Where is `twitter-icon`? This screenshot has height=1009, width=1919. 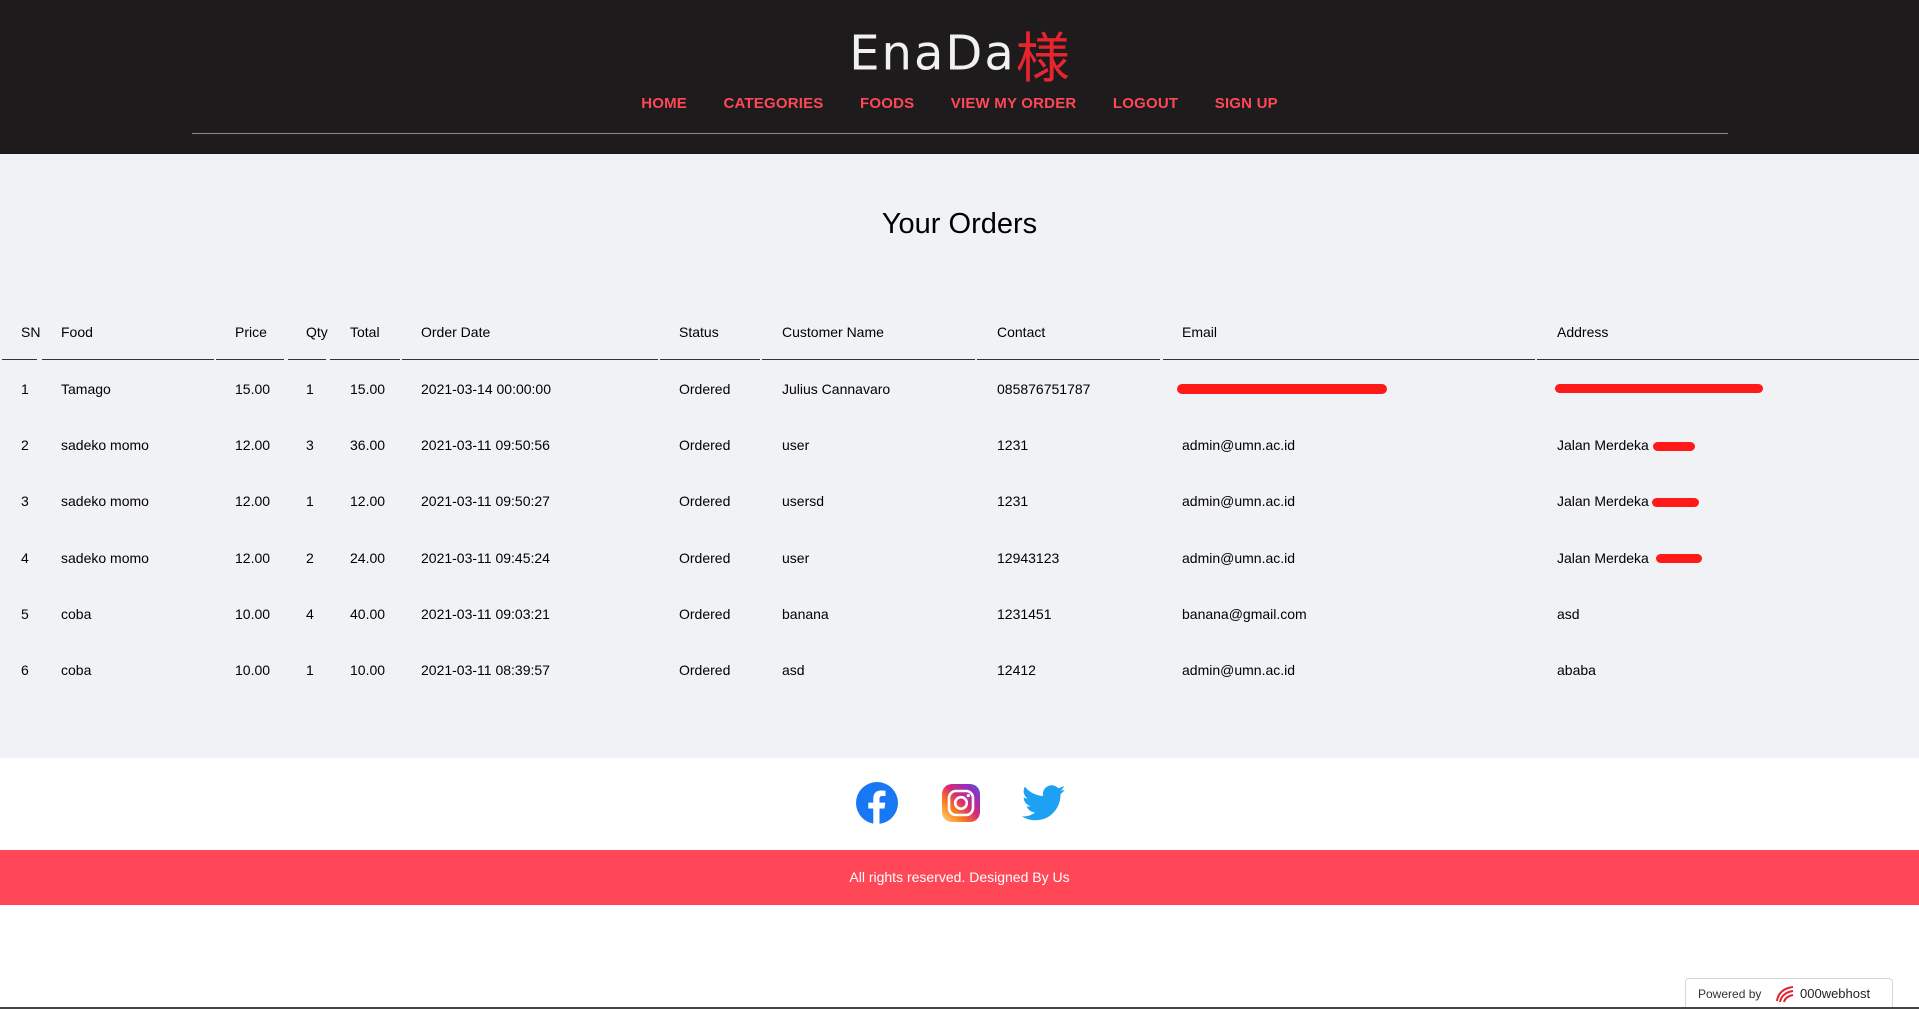 twitter-icon is located at coordinates (1044, 803).